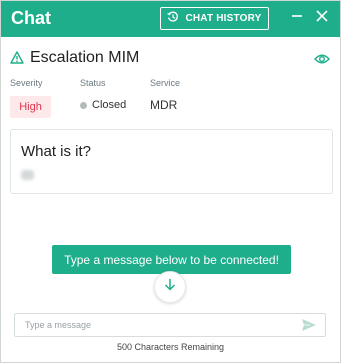  Describe the element at coordinates (165, 83) in the screenshot. I see `service-label: Service` at that location.